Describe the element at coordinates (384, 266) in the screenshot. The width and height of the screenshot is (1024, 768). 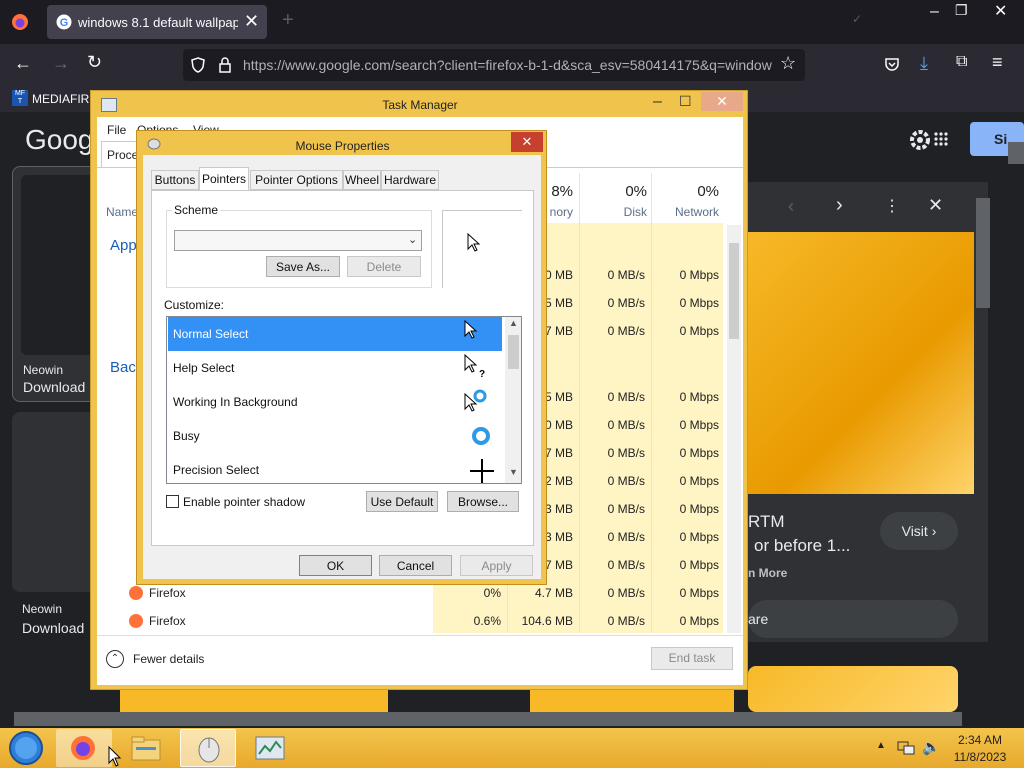
I see `delete-button: Delete` at that location.